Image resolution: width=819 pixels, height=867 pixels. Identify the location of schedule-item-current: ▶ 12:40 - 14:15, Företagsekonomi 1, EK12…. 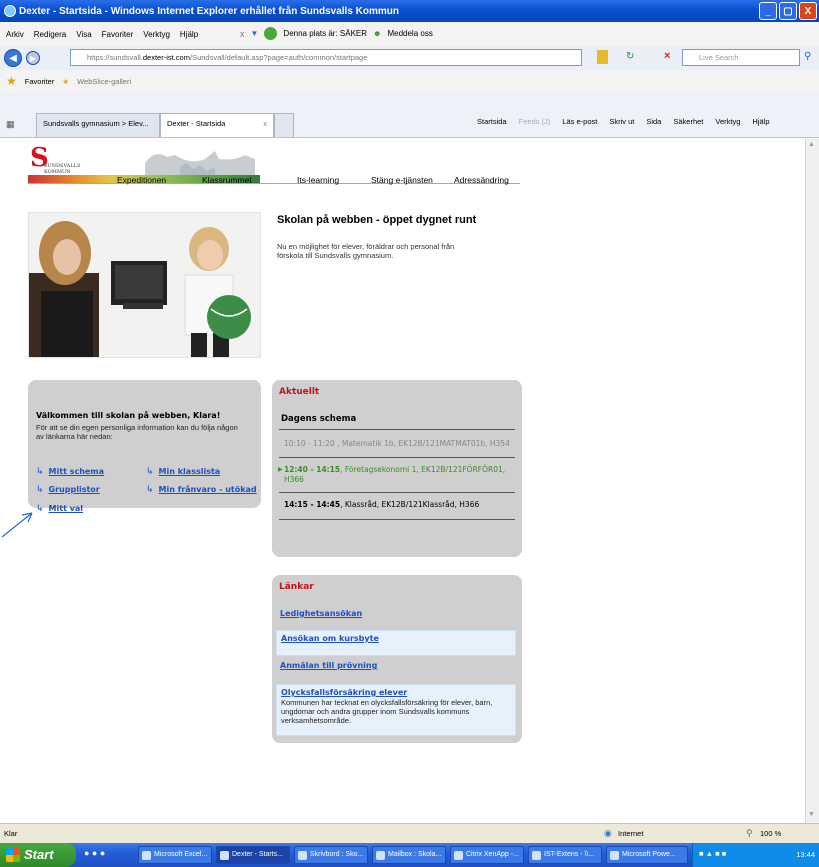
(392, 474).